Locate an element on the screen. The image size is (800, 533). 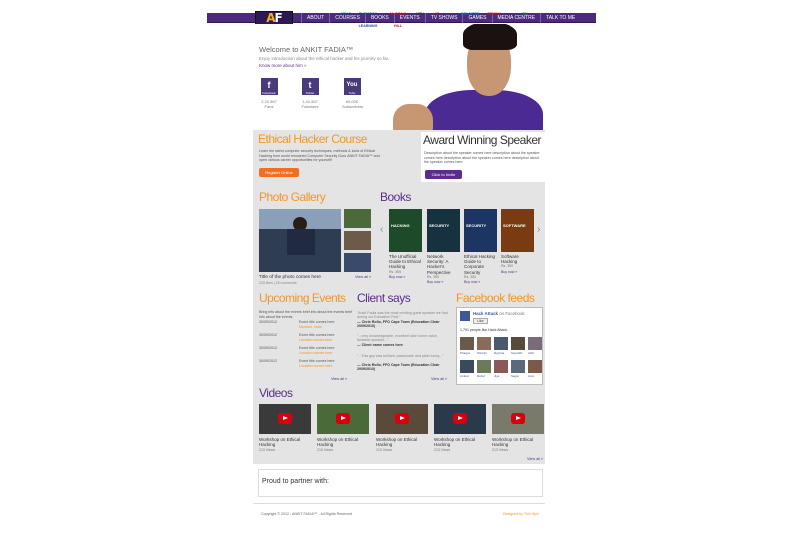
partner-logo: DELOITTE is located at coordinates (470, 14).